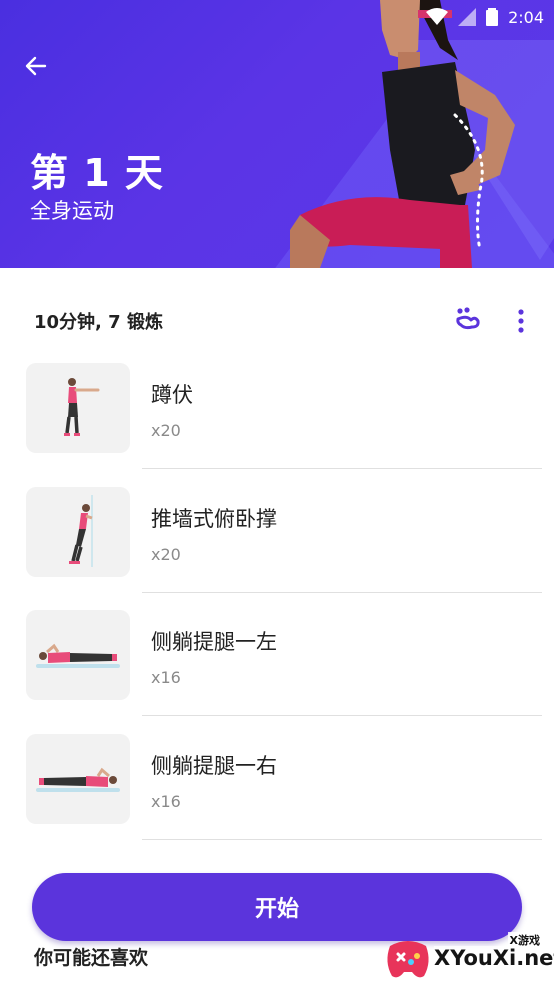 Image resolution: width=554 pixels, height=986 pixels. I want to click on more-vertical-icon, so click(521, 321).